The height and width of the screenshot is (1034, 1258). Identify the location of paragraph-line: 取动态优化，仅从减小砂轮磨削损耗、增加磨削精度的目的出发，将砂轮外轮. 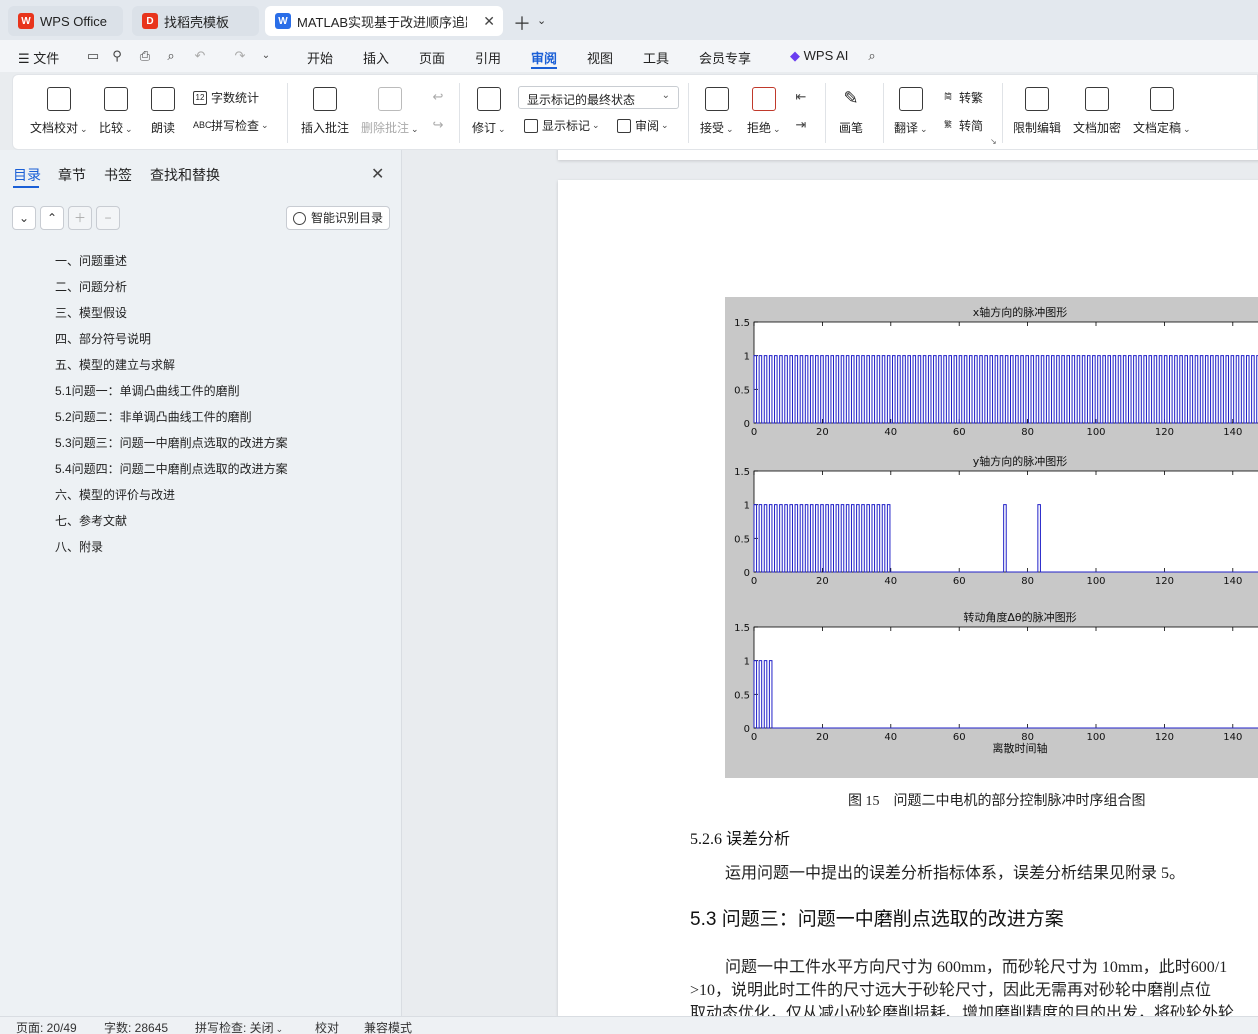
(962, 1010).